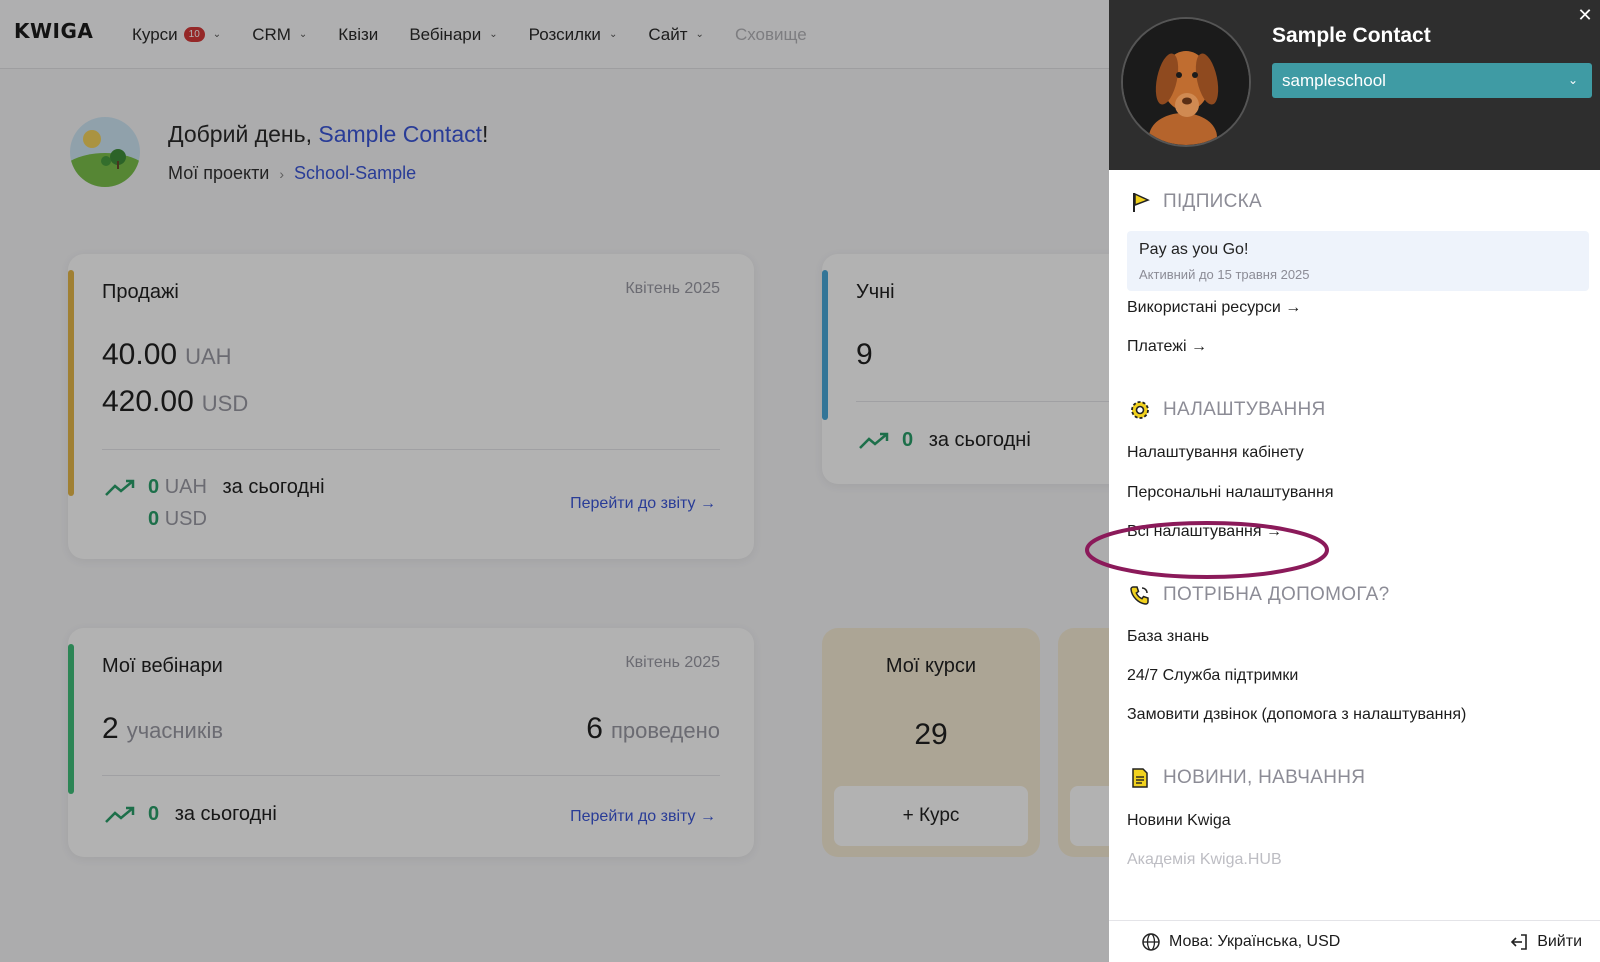  Describe the element at coordinates (1230, 493) in the screenshot. I see `personal-settings-link: Персональні налаштування` at that location.